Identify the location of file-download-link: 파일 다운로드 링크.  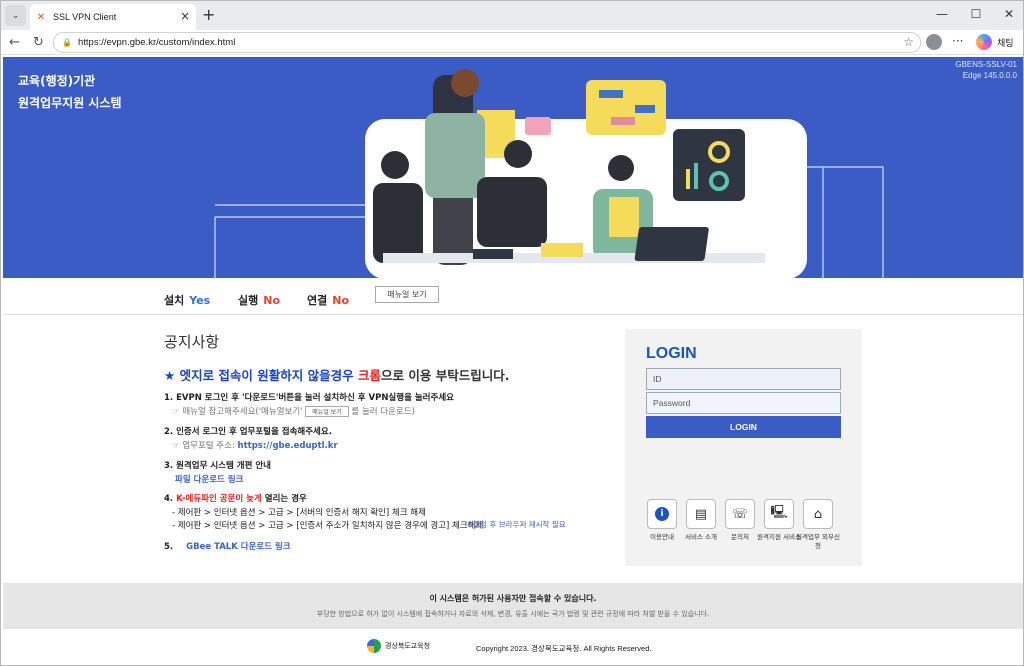
(209, 479).